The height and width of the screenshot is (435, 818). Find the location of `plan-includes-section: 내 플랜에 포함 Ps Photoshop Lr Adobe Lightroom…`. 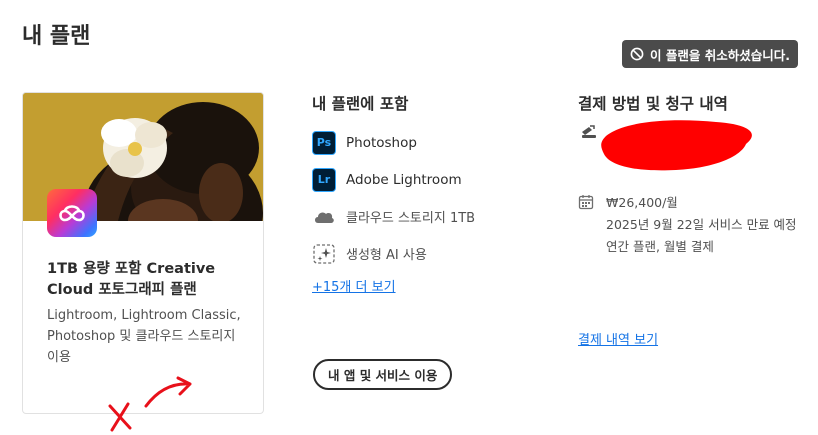

plan-includes-section: 내 플랜에 포함 Ps Photoshop Lr Adobe Lightroom… is located at coordinates (427, 193).